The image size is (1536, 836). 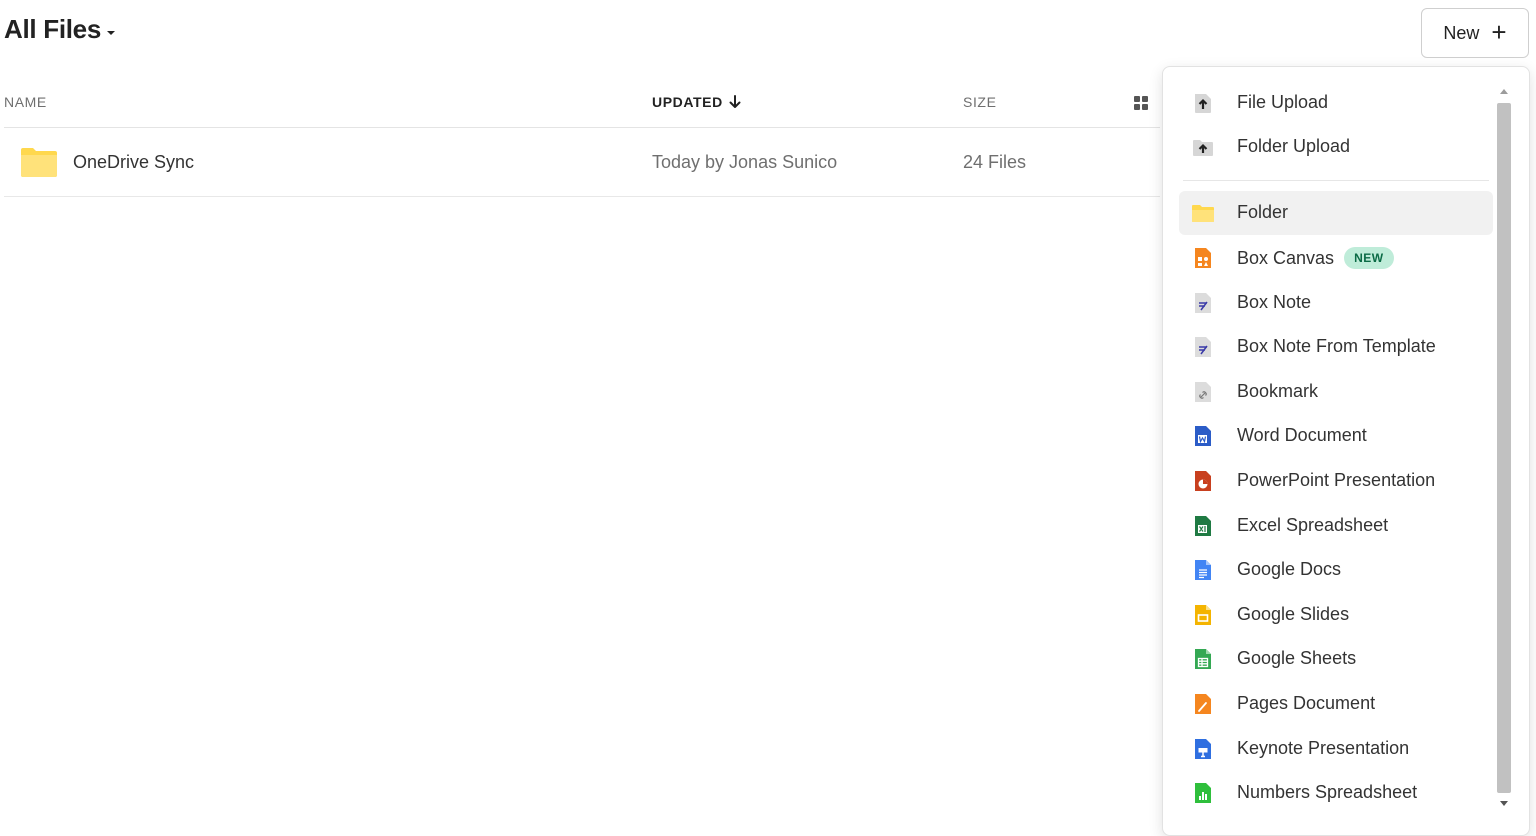 I want to click on menu-item-label: Google Docs, so click(x=1289, y=569).